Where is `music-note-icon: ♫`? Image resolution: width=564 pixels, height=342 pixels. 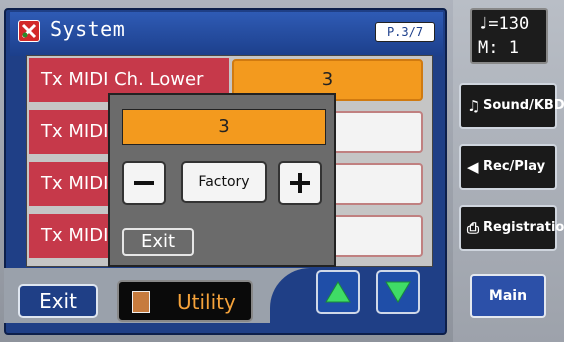 music-note-icon: ♫ is located at coordinates (474, 106).